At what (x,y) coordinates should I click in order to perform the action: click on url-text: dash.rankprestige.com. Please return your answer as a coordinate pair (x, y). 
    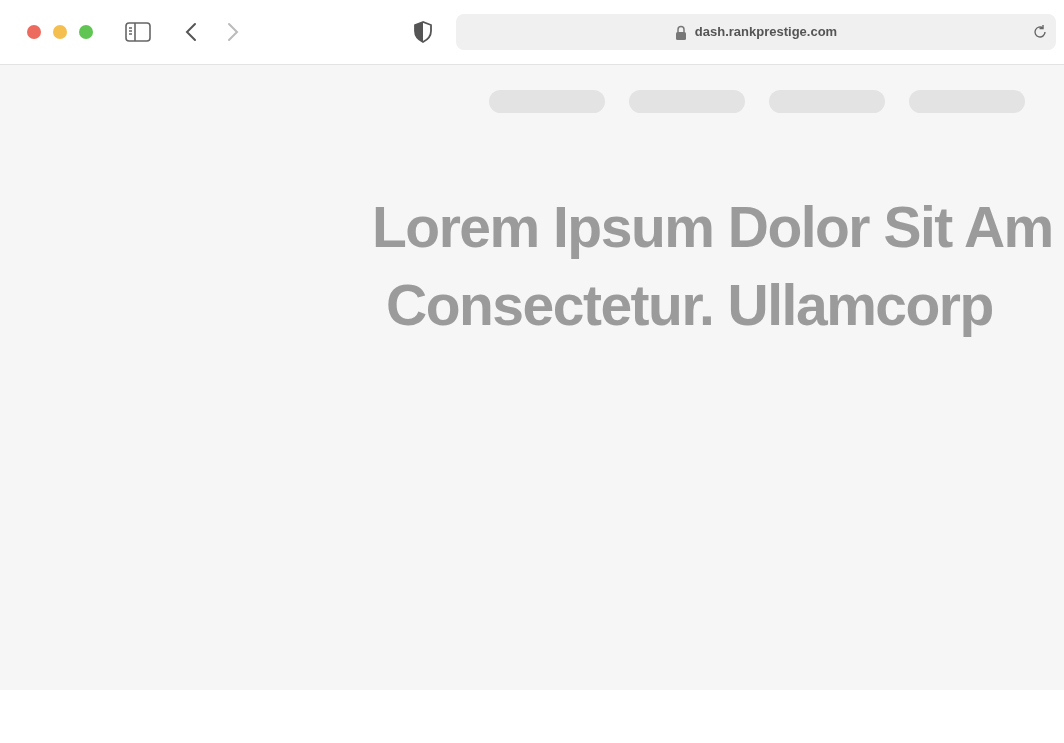
    Looking at the image, I should click on (766, 32).